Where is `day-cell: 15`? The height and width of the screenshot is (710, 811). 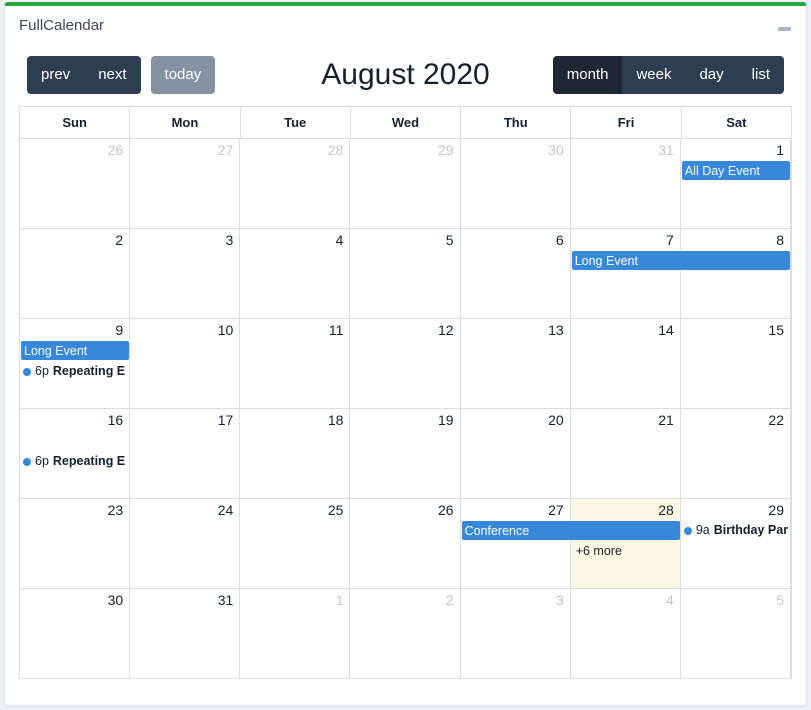 day-cell: 15 is located at coordinates (735, 363).